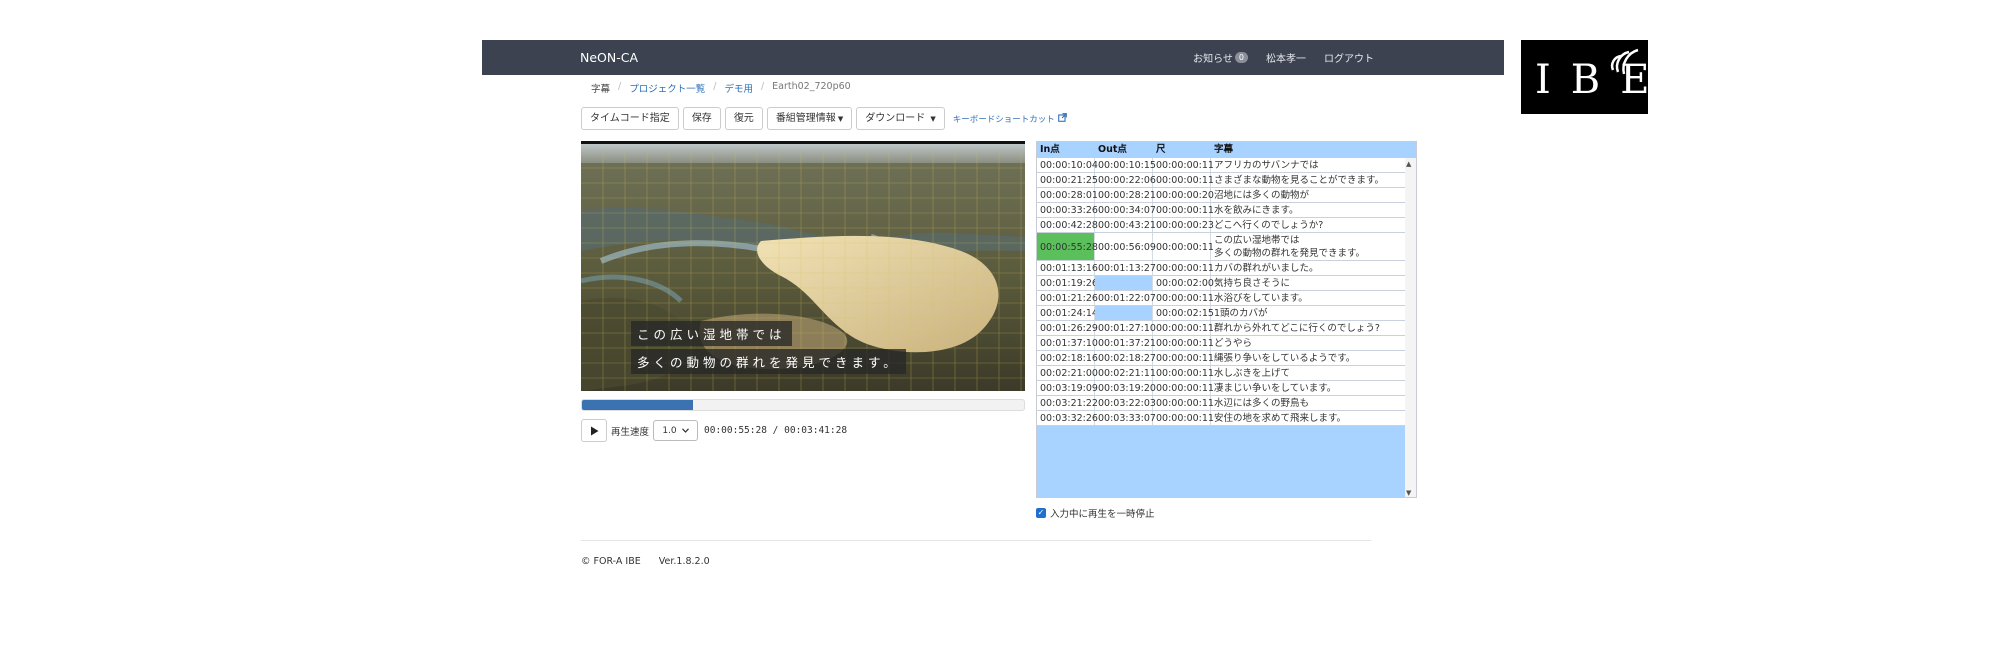 The height and width of the screenshot is (650, 2000). What do you see at coordinates (1067, 225) in the screenshot?
I see `in-cell: 00:00:42:28` at bounding box center [1067, 225].